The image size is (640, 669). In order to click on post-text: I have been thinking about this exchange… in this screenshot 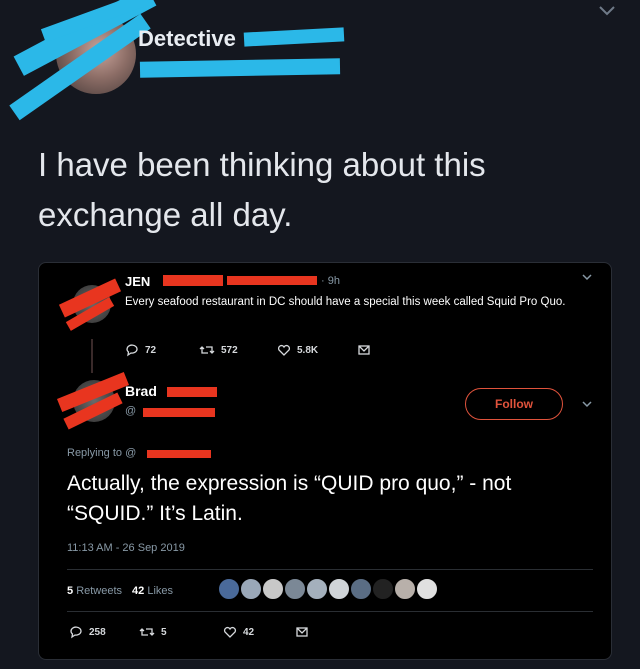, I will do `click(262, 189)`.